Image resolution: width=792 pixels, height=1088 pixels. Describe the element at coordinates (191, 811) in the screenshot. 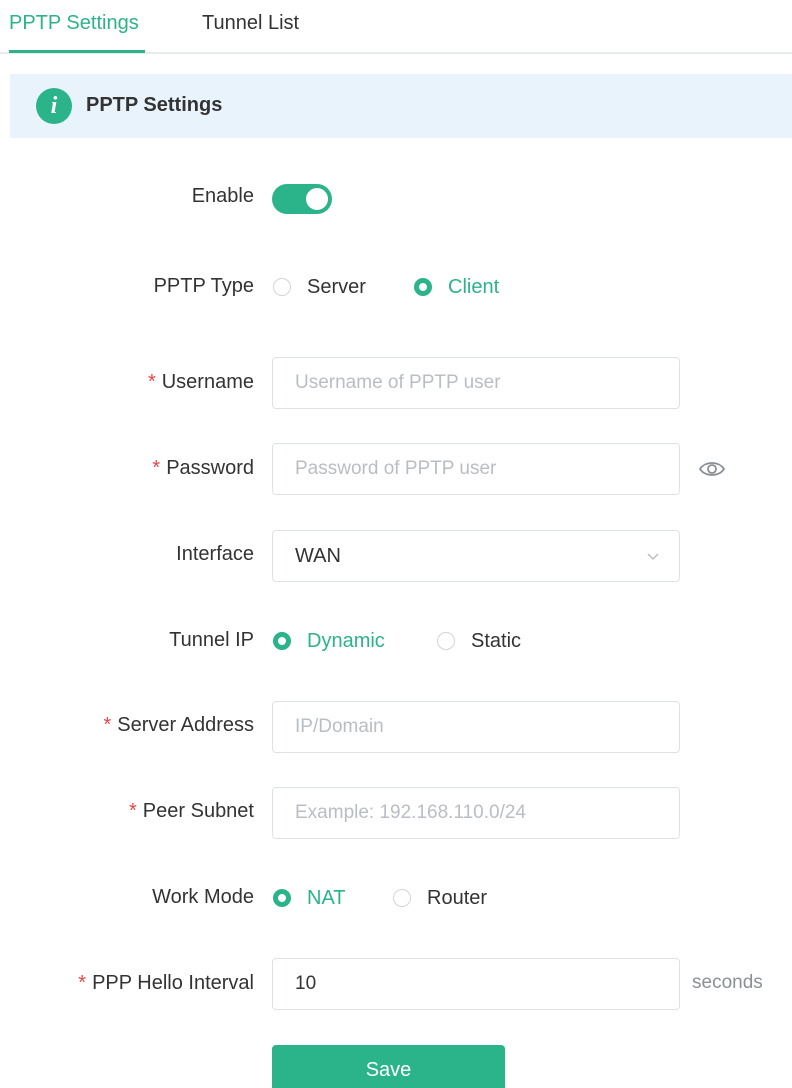

I see `peer-subnet-label: * Peer Subnet` at that location.